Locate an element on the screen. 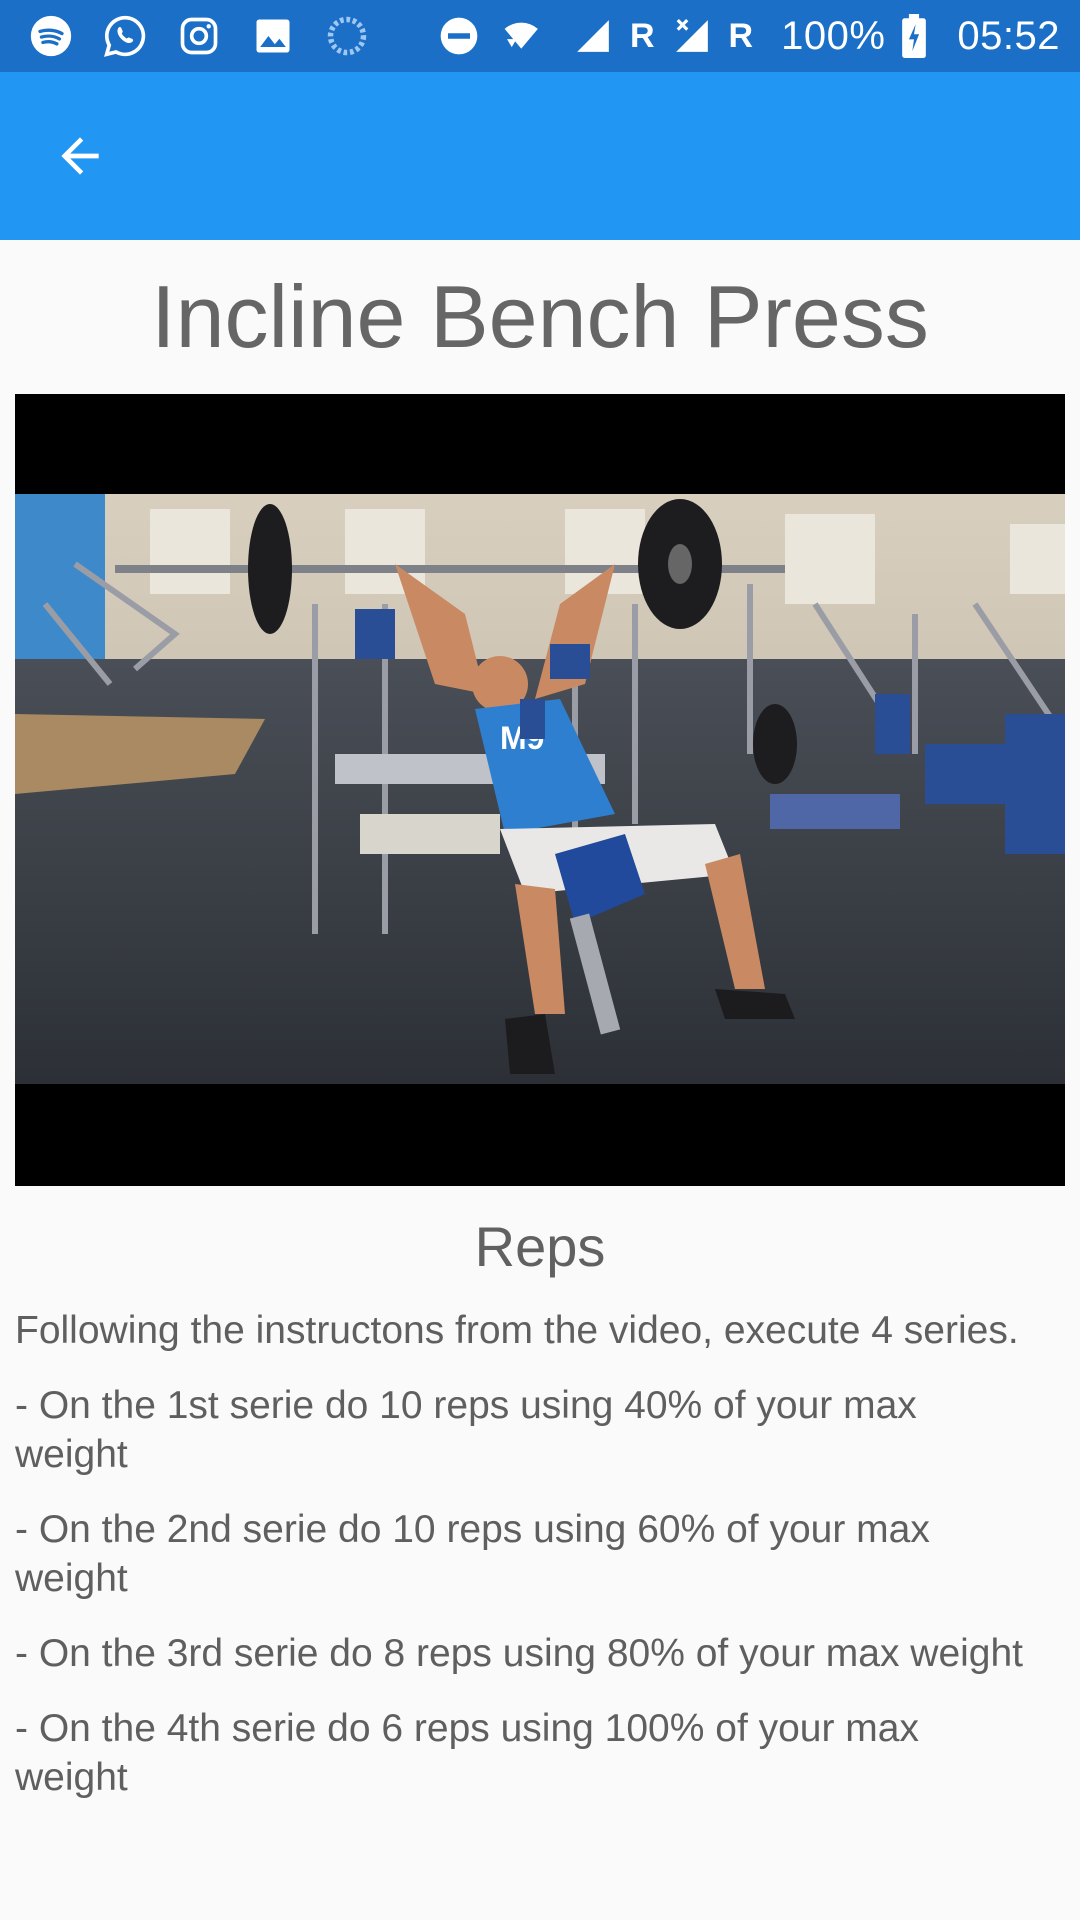 The image size is (1080, 1920). whatsapp-icon is located at coordinates (125, 36).